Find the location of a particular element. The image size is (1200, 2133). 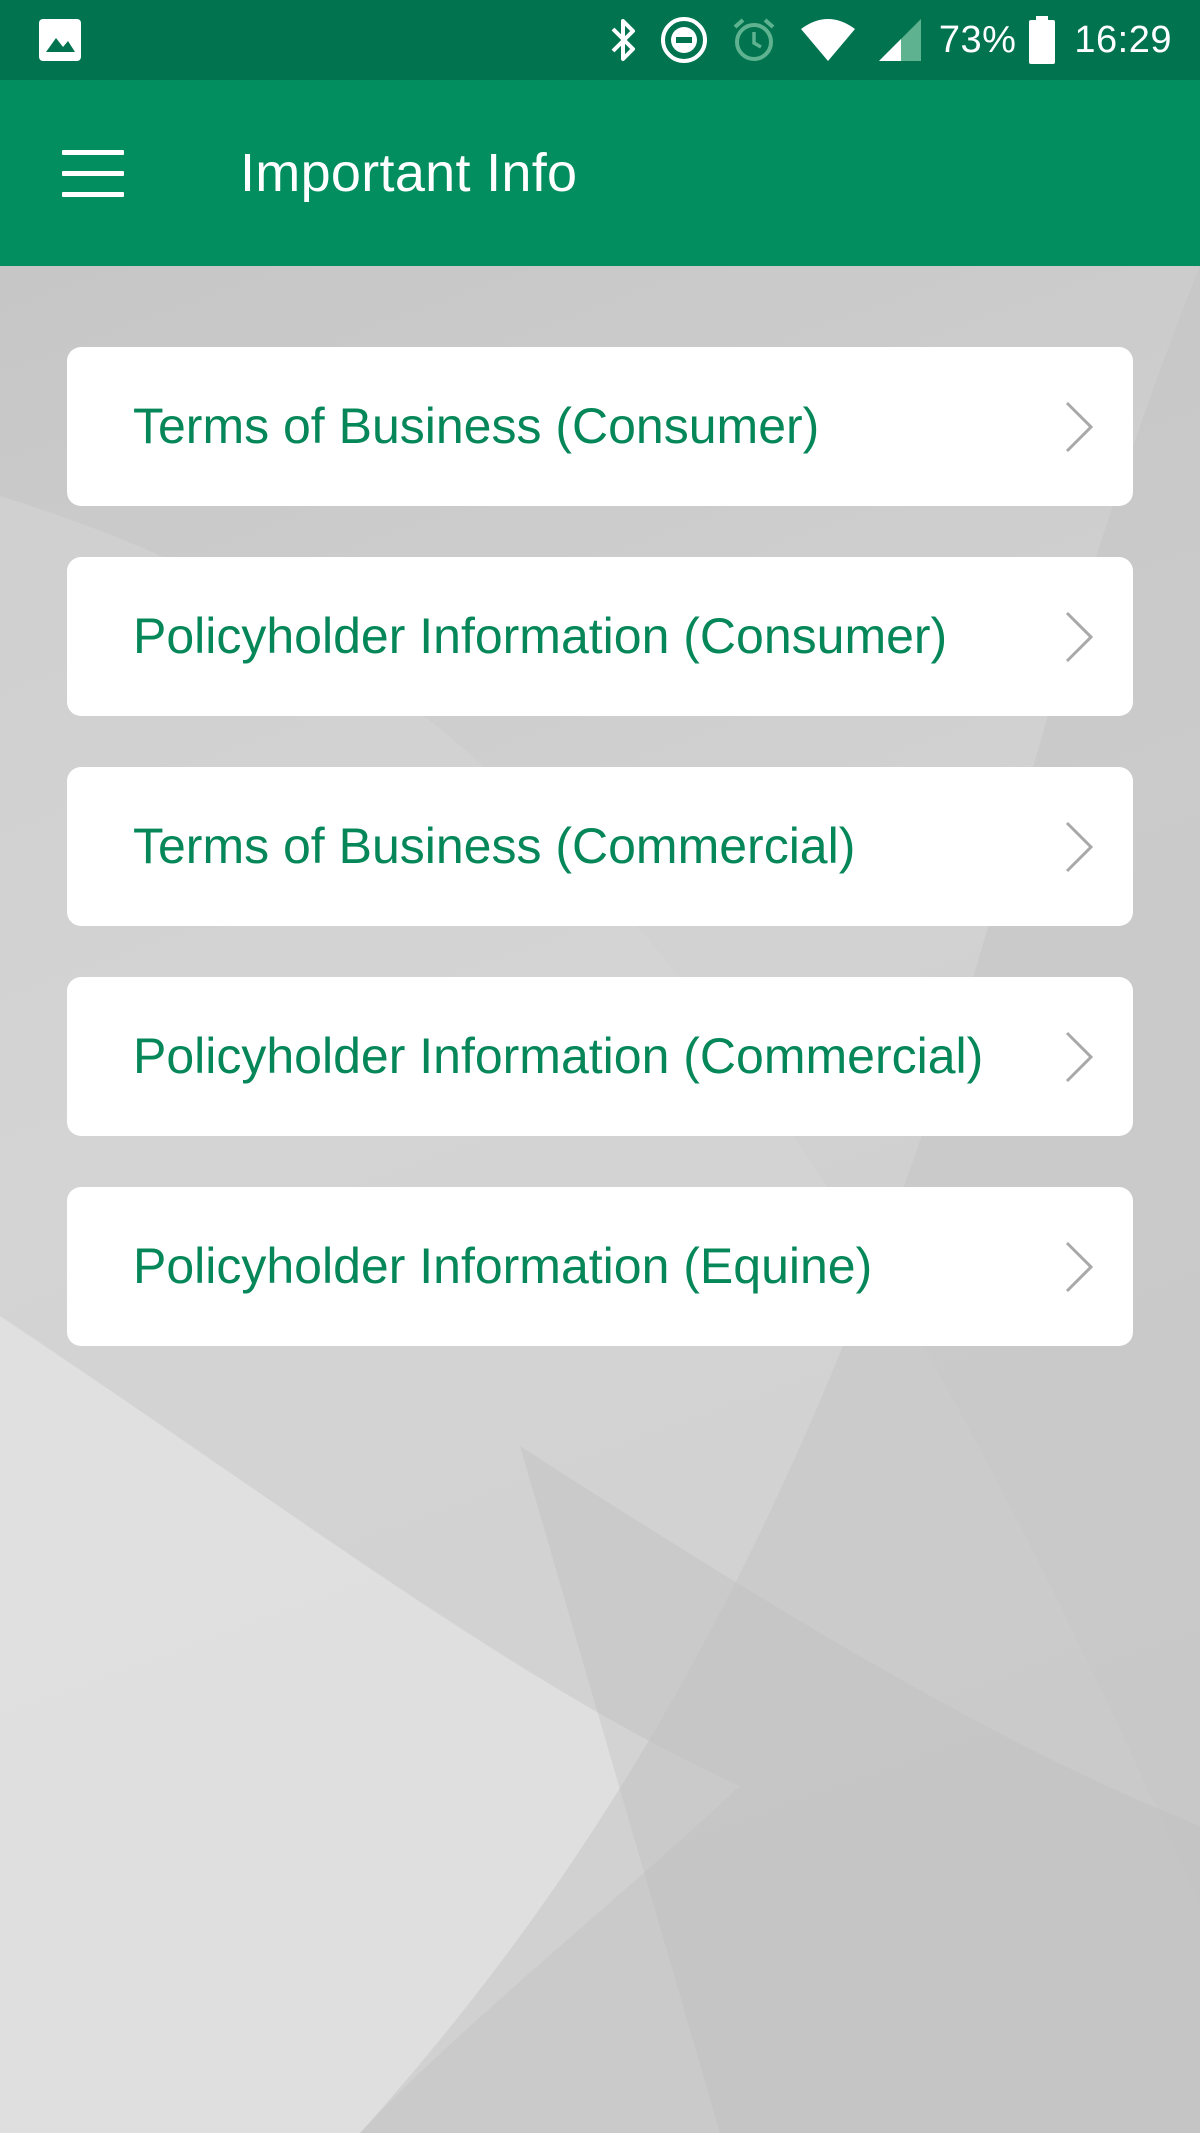

menu-item-label: Policyholder Information (Equine) is located at coordinates (503, 1266).